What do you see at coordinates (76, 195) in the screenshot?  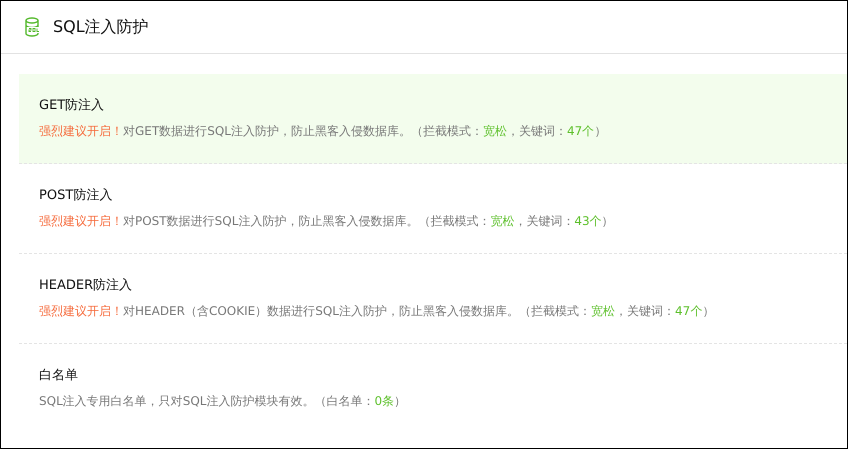 I see `rule-title: POST防注入` at bounding box center [76, 195].